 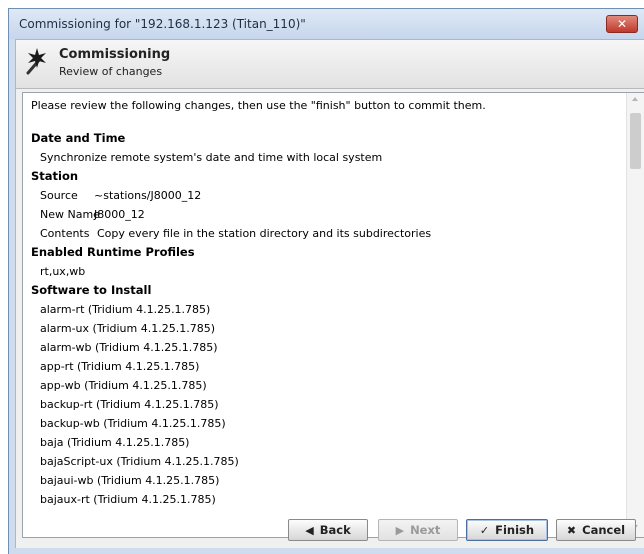 I want to click on next-button: ▶ Next, so click(x=418, y=530).